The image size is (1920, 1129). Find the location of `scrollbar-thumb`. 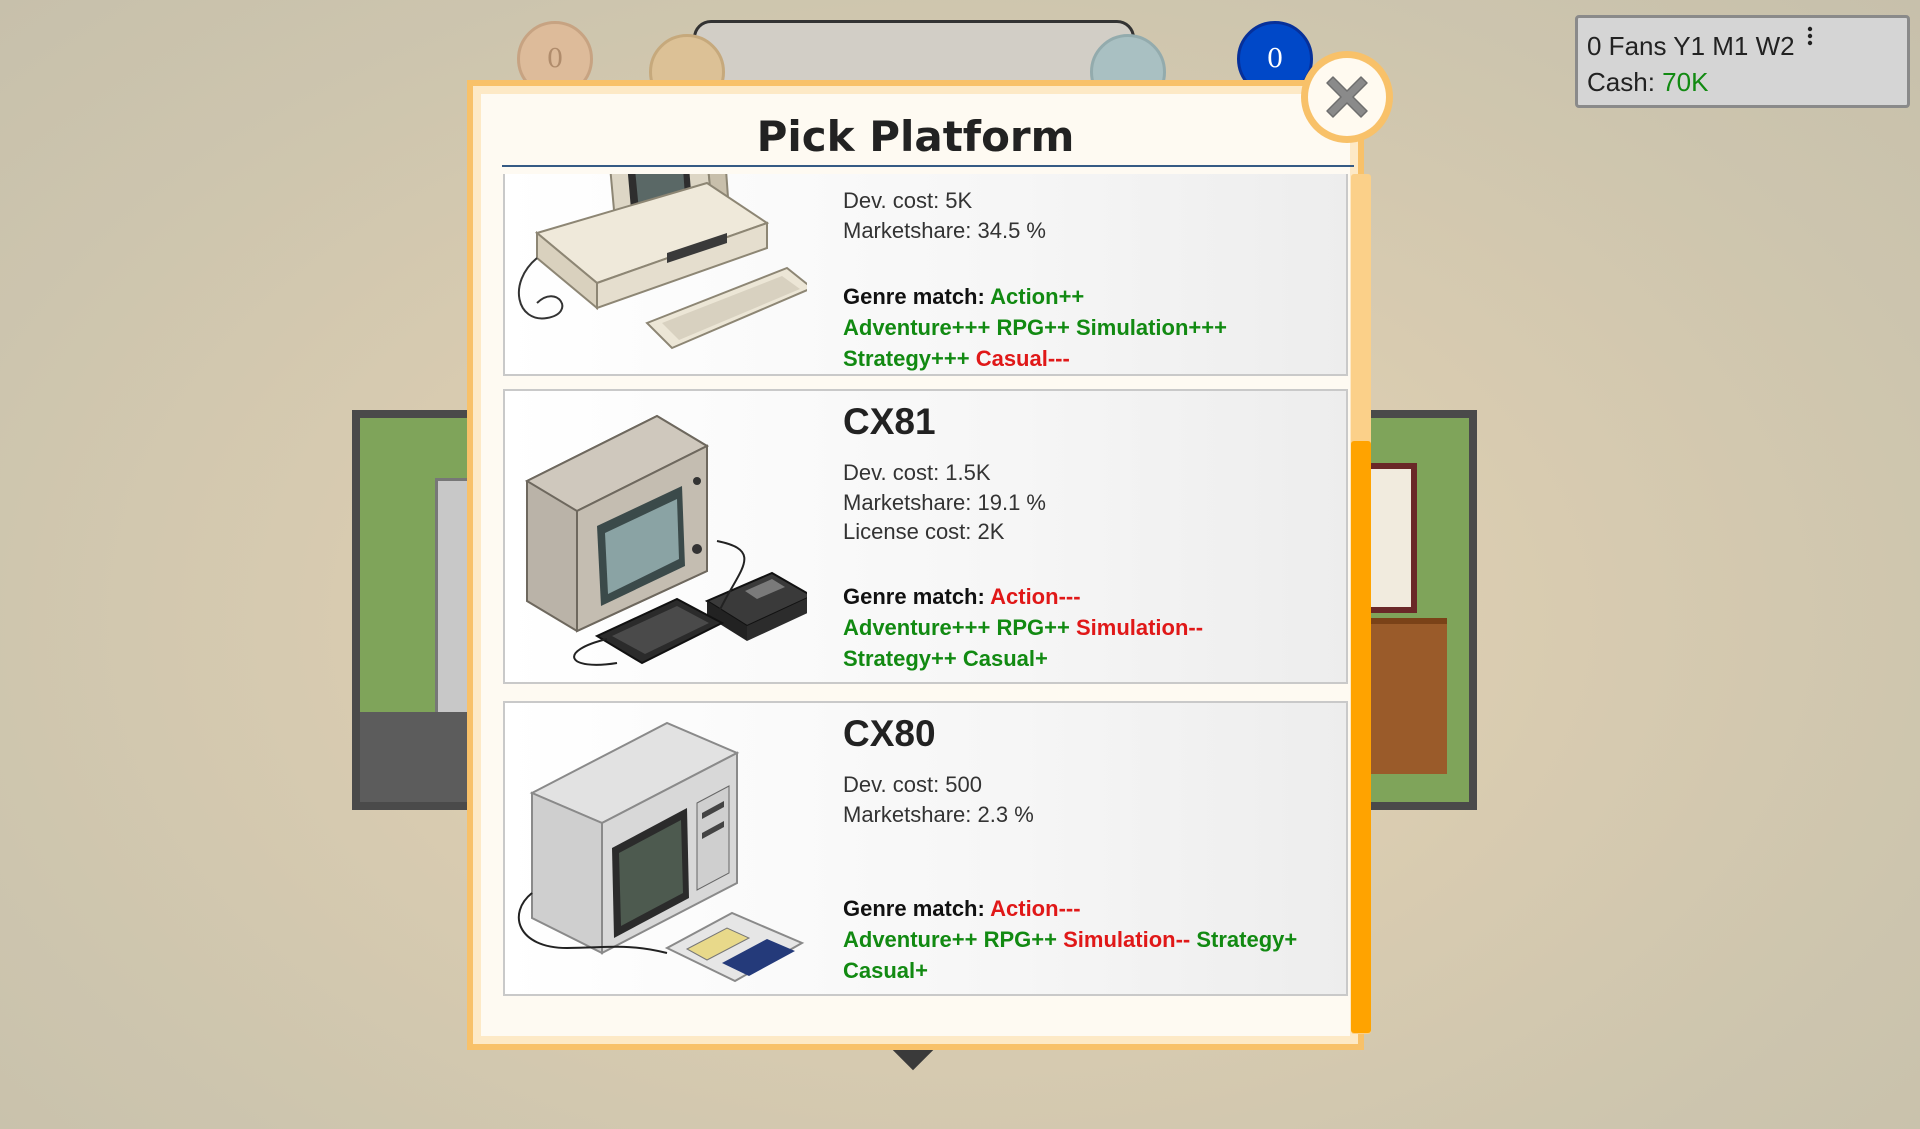

scrollbar-thumb is located at coordinates (1361, 737).